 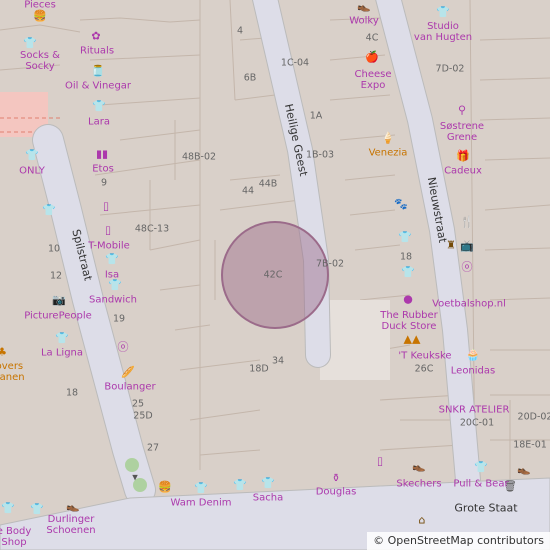 I want to click on bakery-icon: 🥖, so click(x=128, y=372).